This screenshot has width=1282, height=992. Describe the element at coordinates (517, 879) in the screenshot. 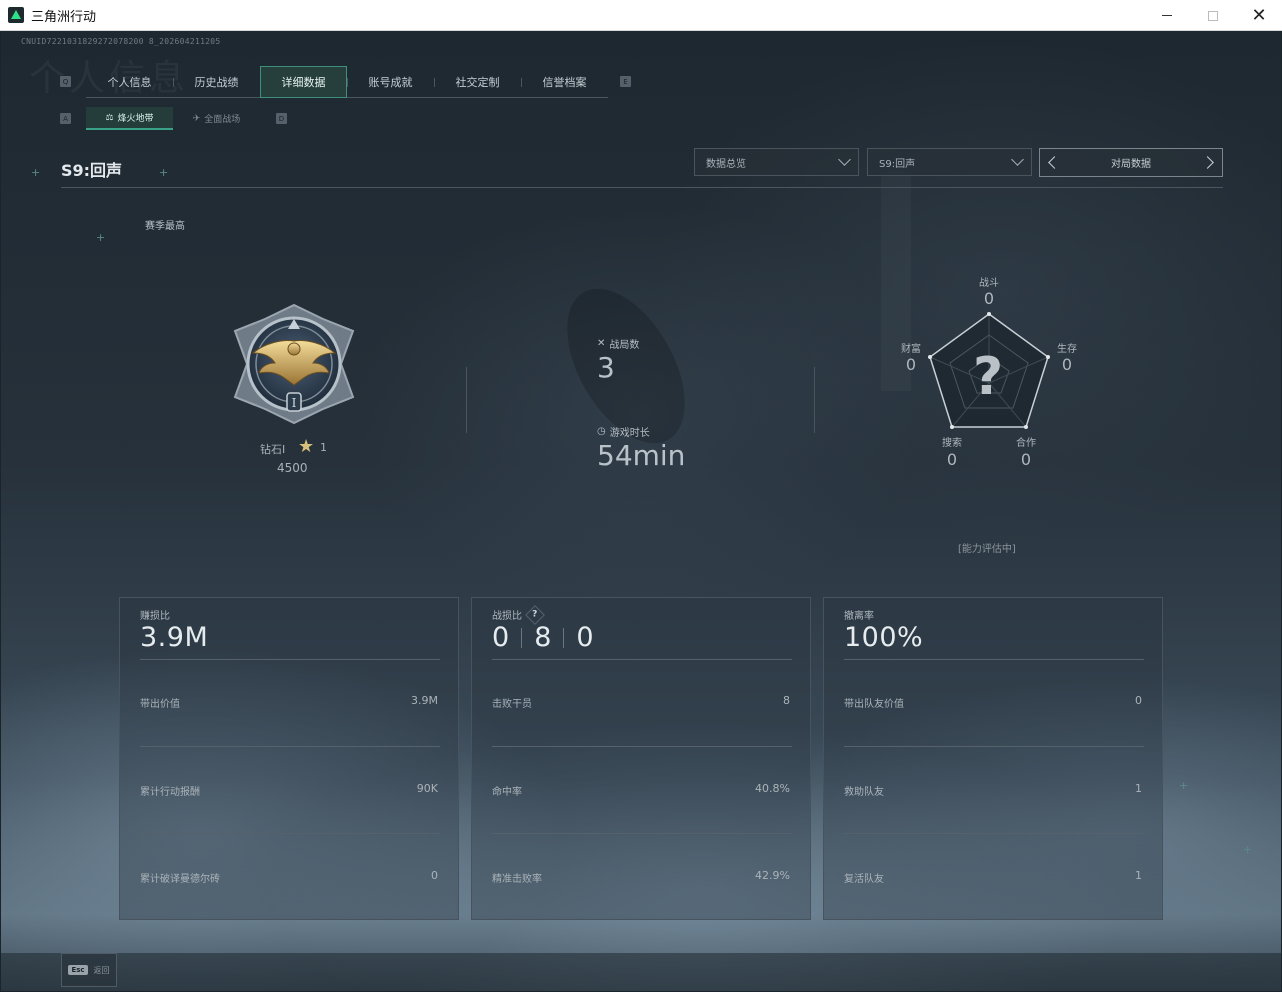

I see `card-row-label: 精准击败率` at that location.